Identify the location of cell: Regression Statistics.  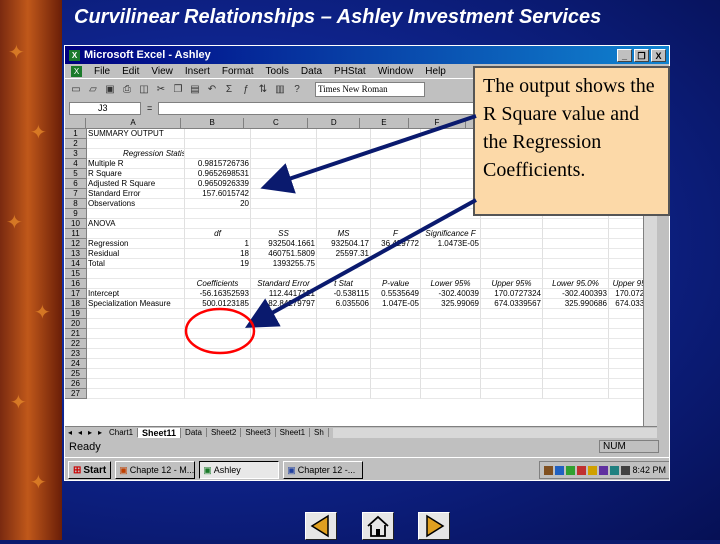
(136, 154).